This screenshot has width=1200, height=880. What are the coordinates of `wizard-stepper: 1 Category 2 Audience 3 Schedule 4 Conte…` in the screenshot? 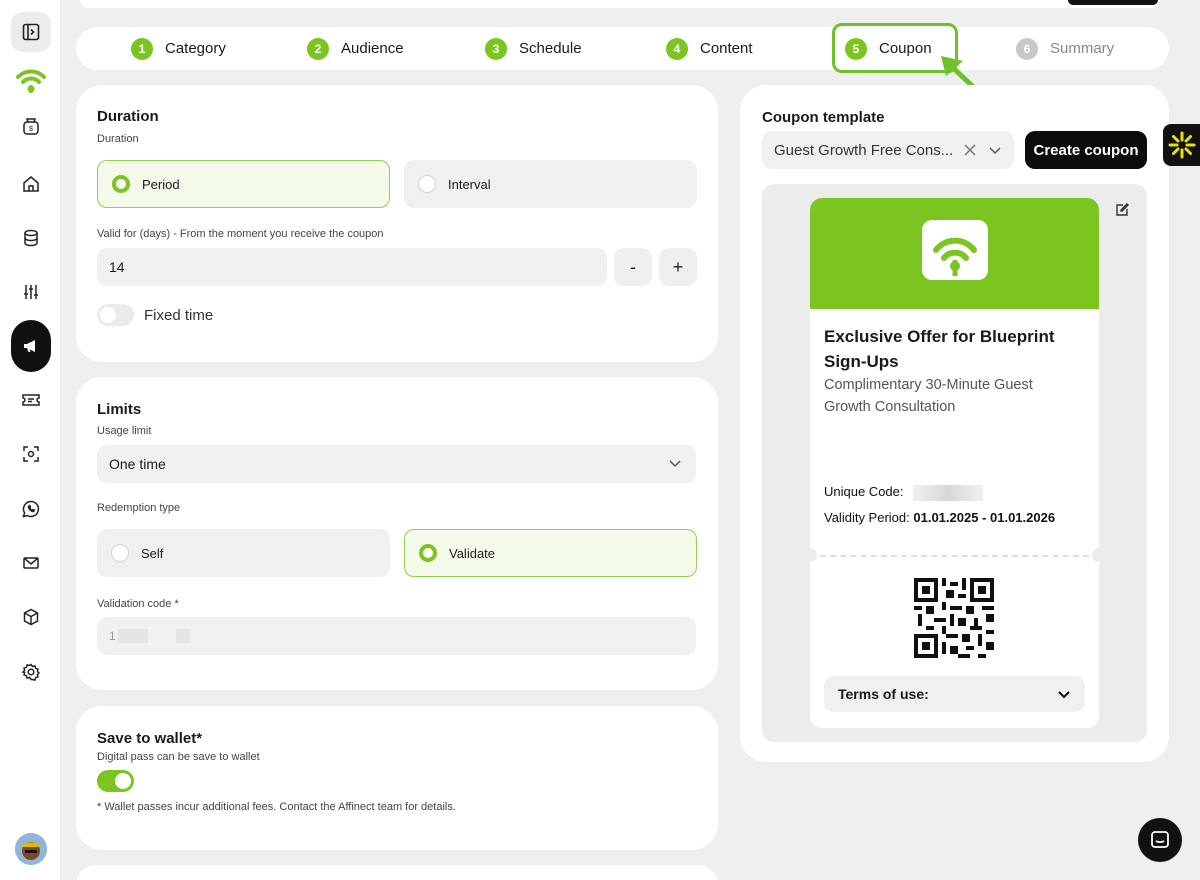 It's located at (622, 48).